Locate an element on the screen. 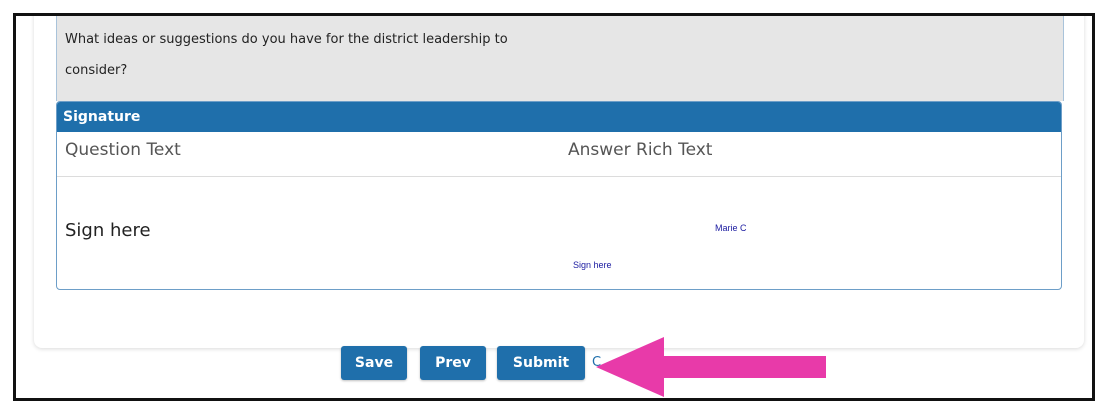  signature-field-caption: Sign here is located at coordinates (592, 265).